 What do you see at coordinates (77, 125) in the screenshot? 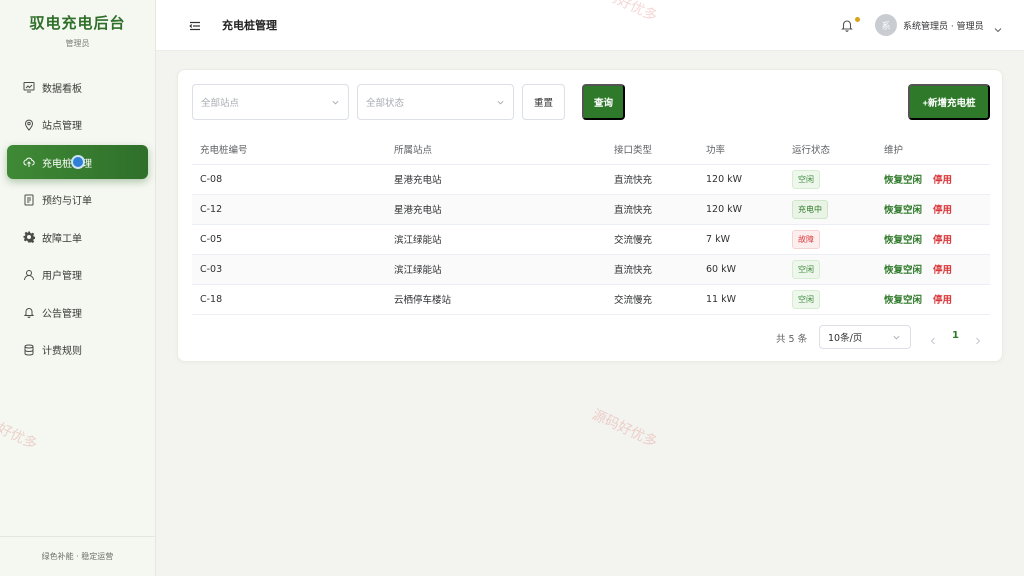
I see `sidebar-item-stations: 站点管理` at bounding box center [77, 125].